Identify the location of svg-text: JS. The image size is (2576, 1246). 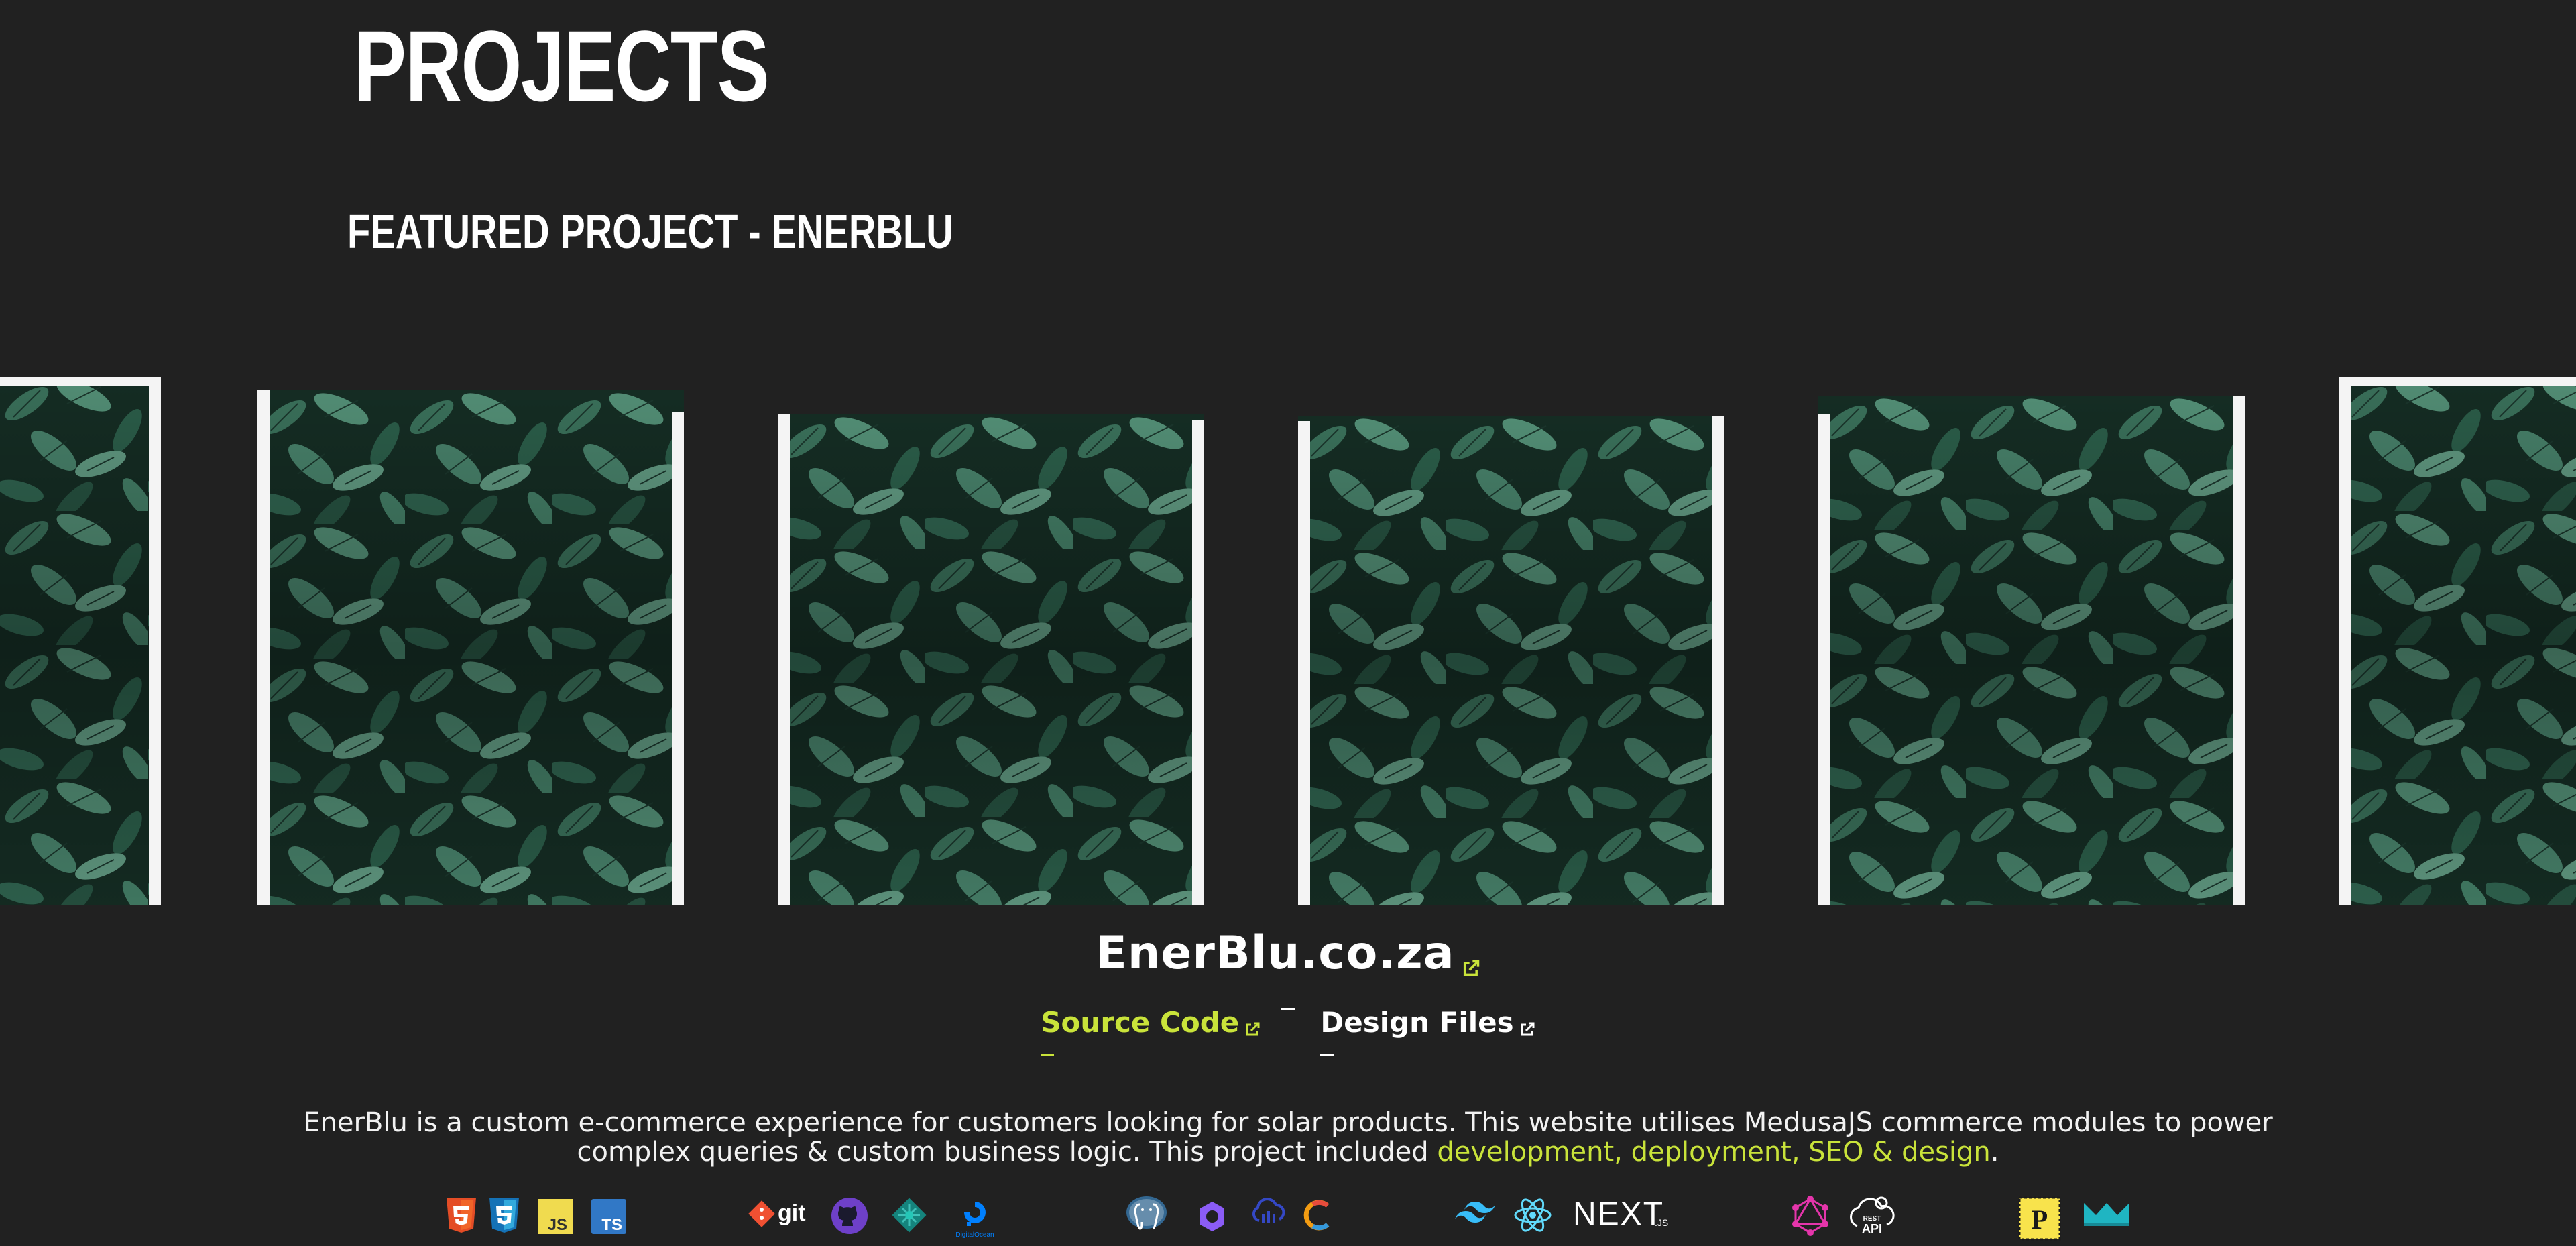
(557, 1225).